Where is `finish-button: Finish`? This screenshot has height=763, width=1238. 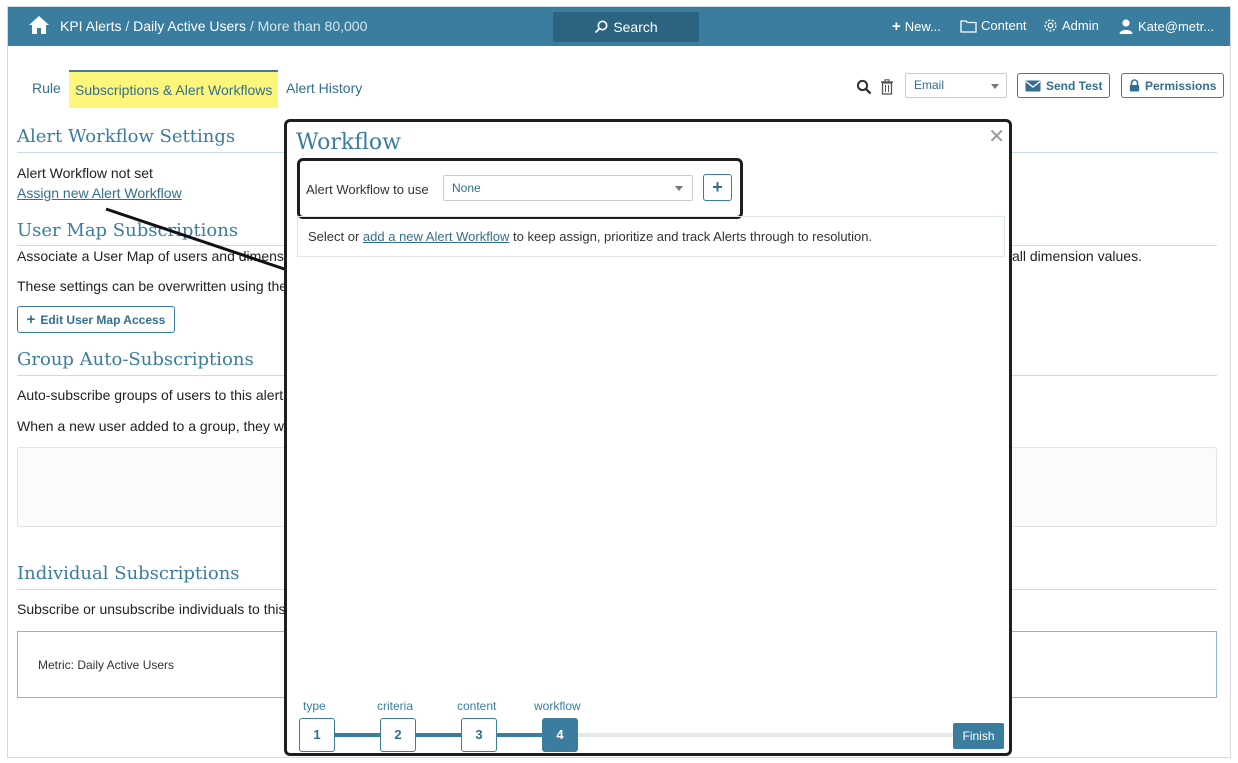
finish-button: Finish is located at coordinates (978, 736).